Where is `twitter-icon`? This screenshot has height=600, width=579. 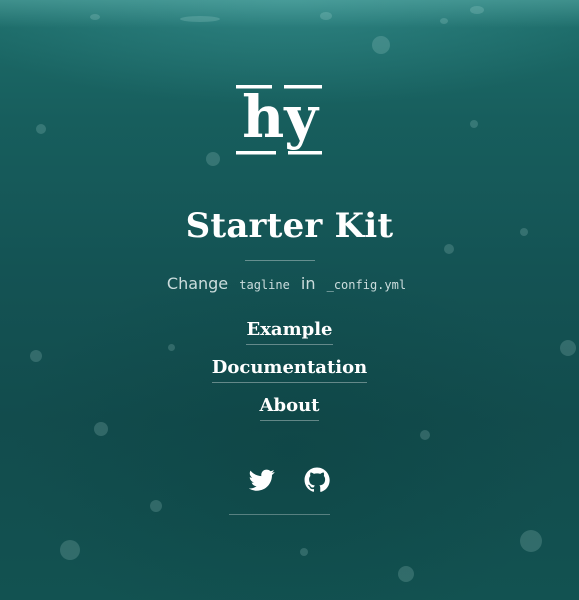 twitter-icon is located at coordinates (261, 480).